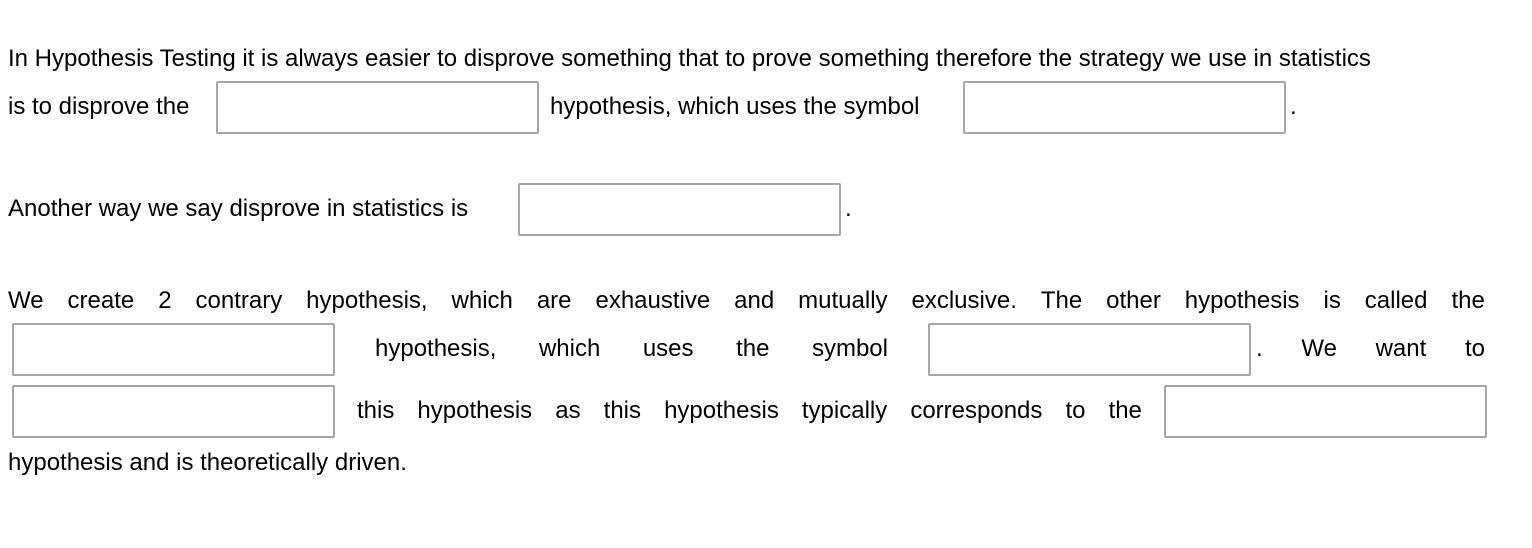  What do you see at coordinates (668, 348) in the screenshot?
I see `word: uses` at bounding box center [668, 348].